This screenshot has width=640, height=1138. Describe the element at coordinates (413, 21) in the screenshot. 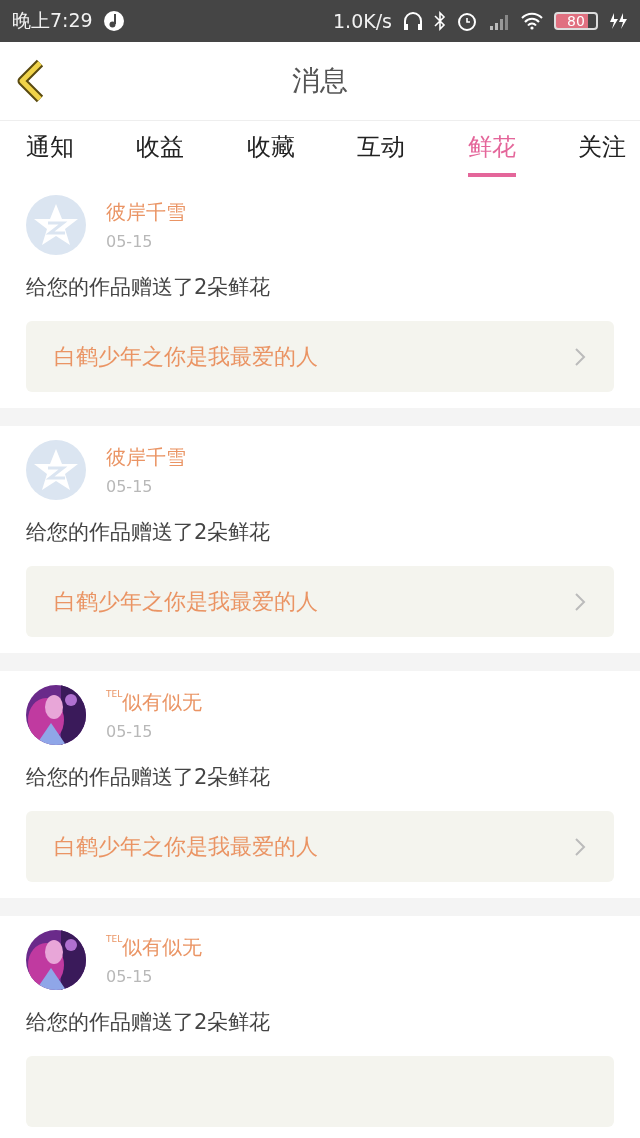

I see `headphones-icon` at that location.